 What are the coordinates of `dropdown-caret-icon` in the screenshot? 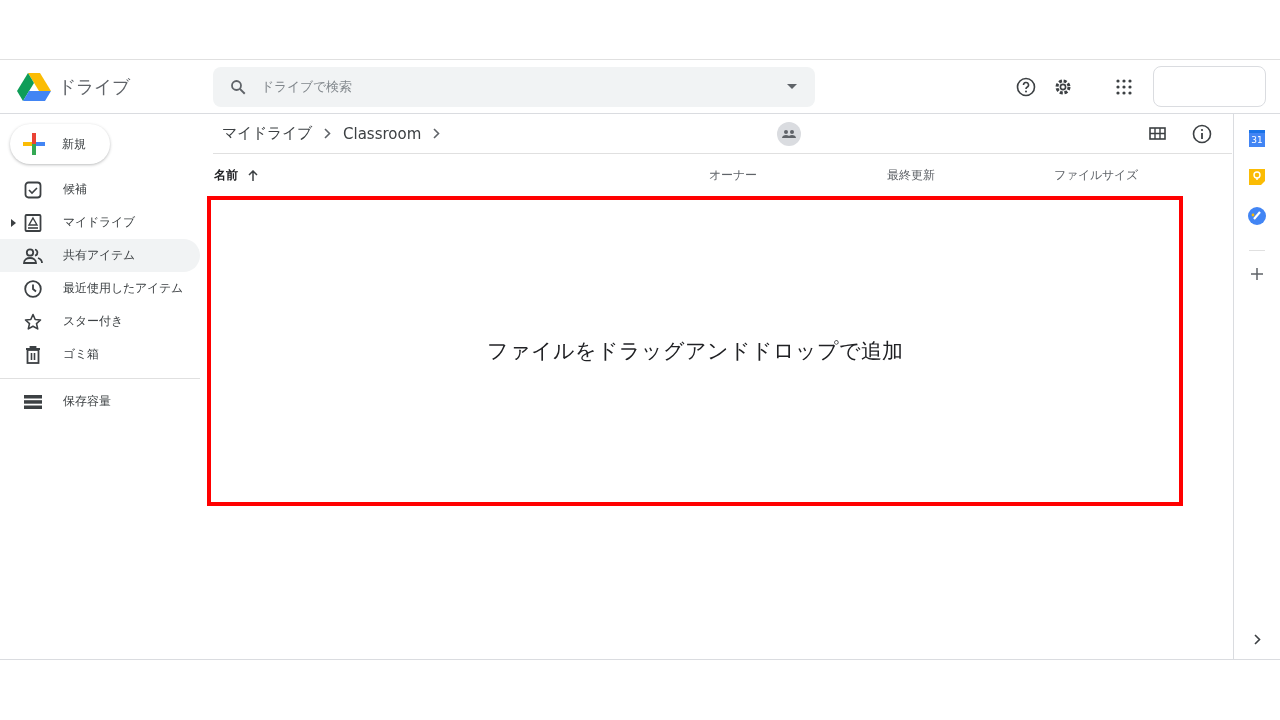 It's located at (792, 86).